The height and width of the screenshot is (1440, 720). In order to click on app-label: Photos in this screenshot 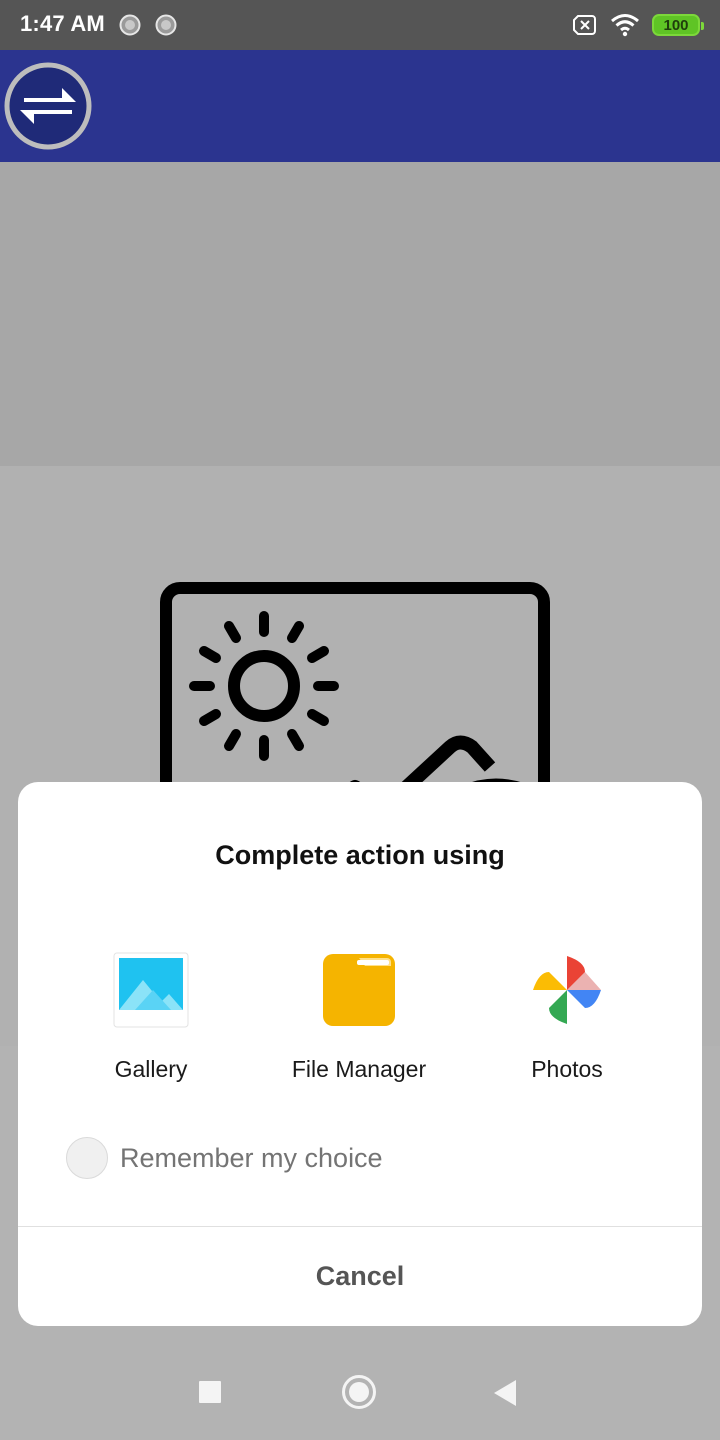, I will do `click(567, 1069)`.